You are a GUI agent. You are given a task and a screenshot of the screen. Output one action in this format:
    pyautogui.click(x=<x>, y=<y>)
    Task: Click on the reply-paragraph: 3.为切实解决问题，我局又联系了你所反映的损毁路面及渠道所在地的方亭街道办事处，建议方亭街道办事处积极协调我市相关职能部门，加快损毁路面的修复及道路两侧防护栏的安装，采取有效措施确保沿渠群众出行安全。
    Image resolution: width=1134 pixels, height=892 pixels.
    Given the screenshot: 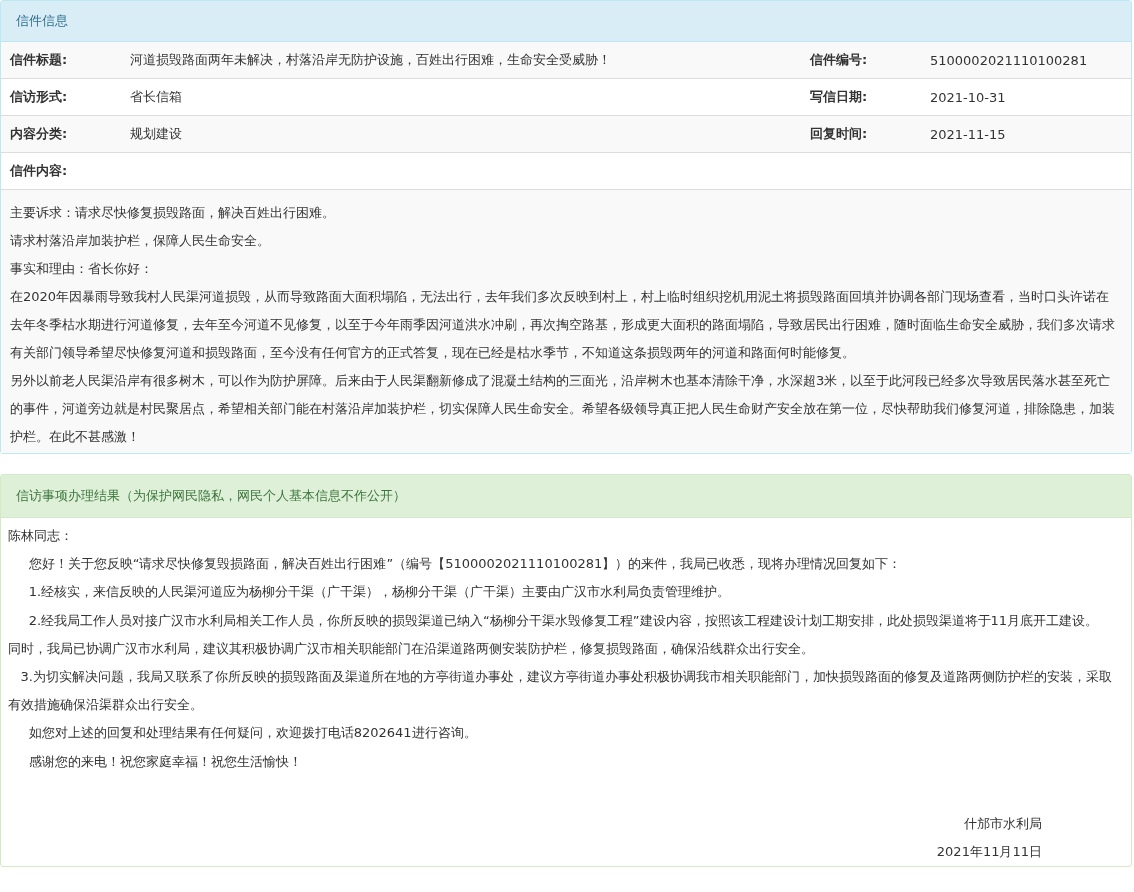 What is the action you would take?
    pyautogui.click(x=560, y=691)
    